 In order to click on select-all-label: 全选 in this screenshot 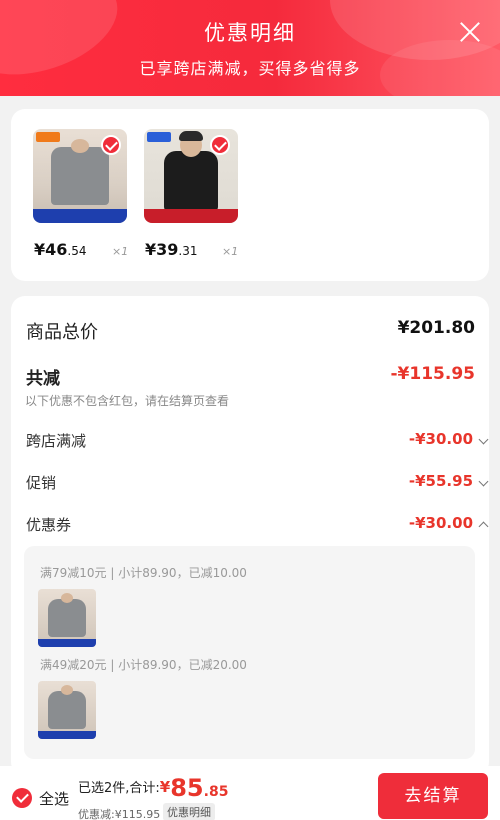, I will do `click(54, 798)`.